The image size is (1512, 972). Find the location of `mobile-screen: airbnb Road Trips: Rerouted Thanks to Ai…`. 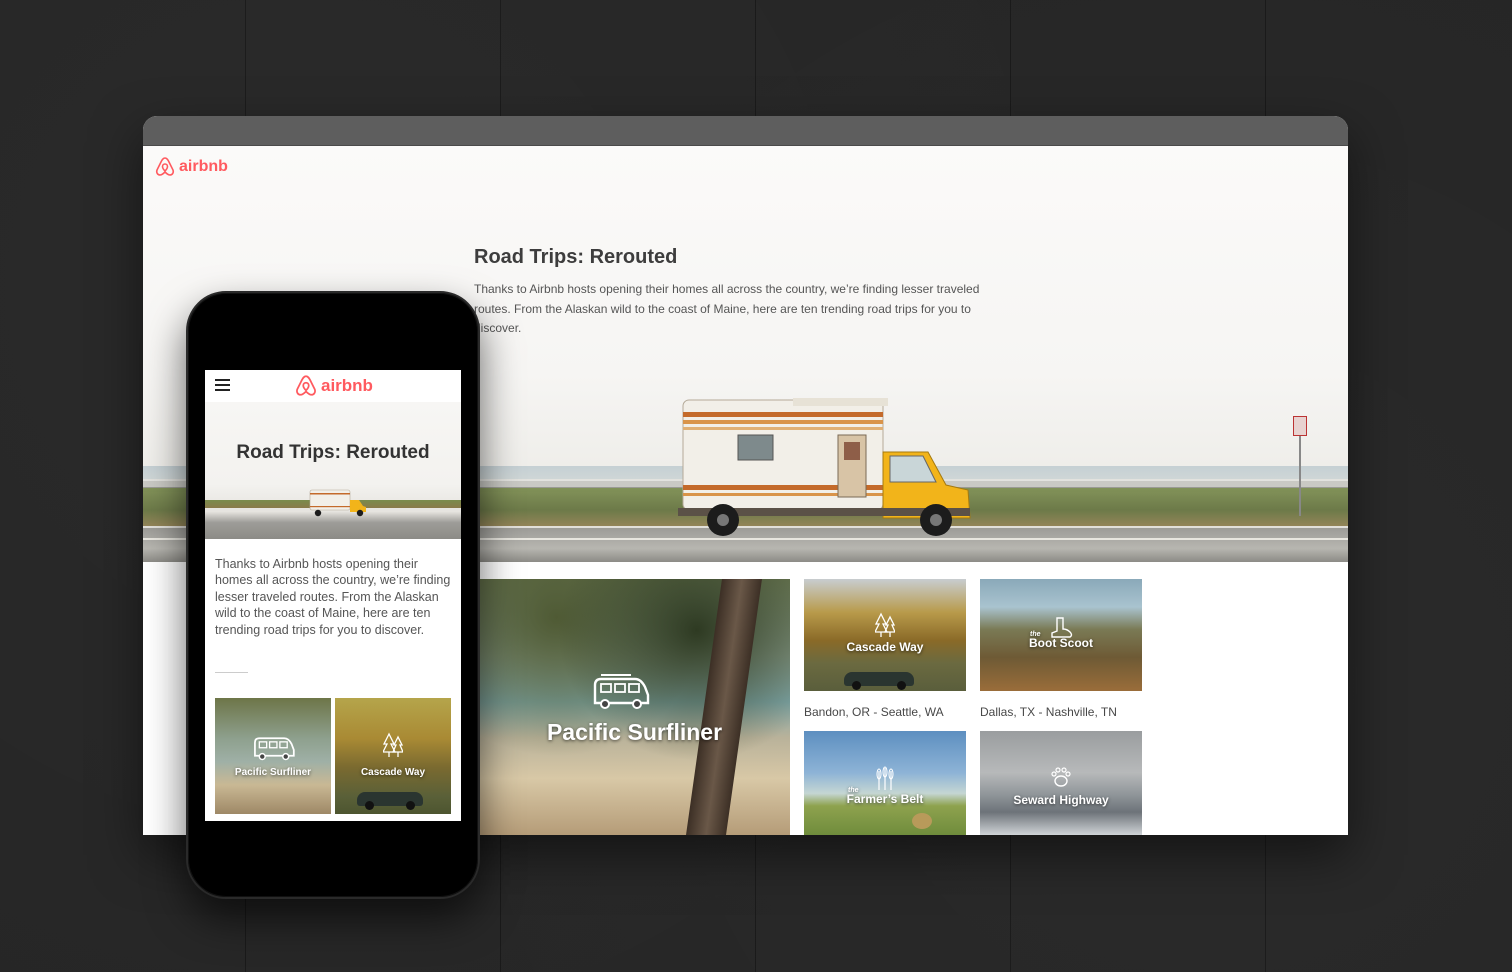

mobile-screen: airbnb Road Trips: Rerouted Thanks to Ai… is located at coordinates (333, 595).